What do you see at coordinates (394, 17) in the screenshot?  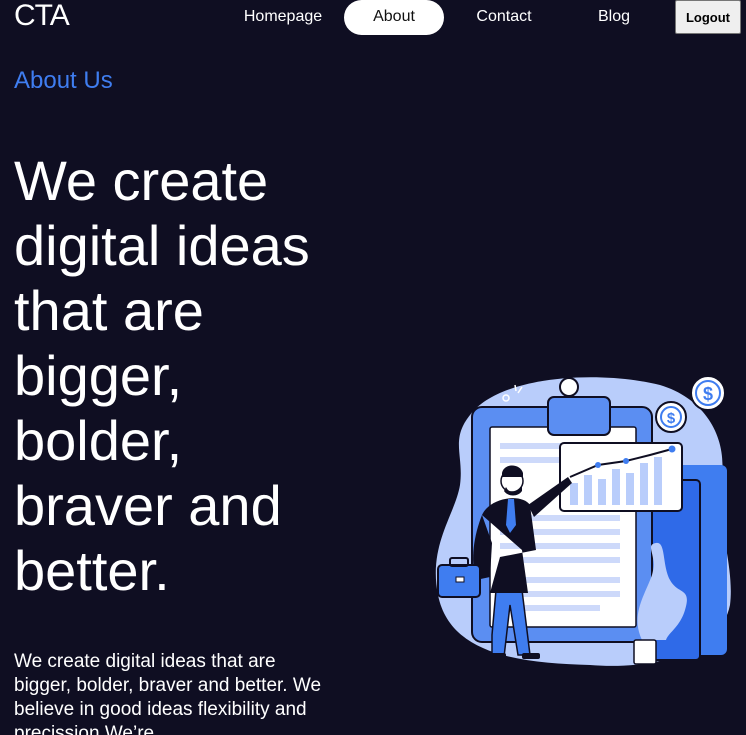 I see `nav-about: About` at bounding box center [394, 17].